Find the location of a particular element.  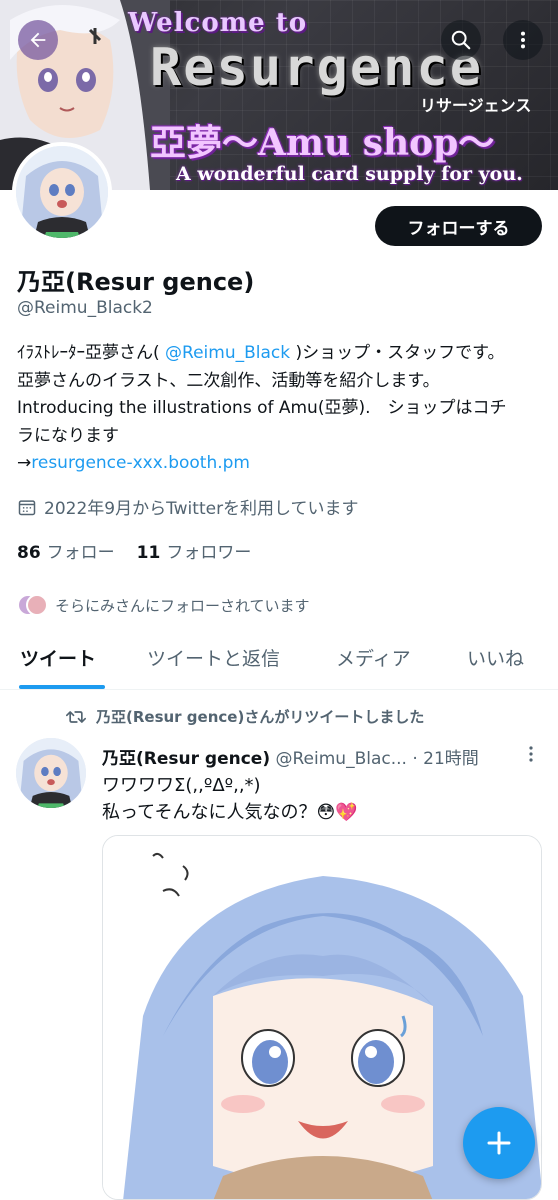

bio-mention-link: @Reimu_Black is located at coordinates (227, 353).